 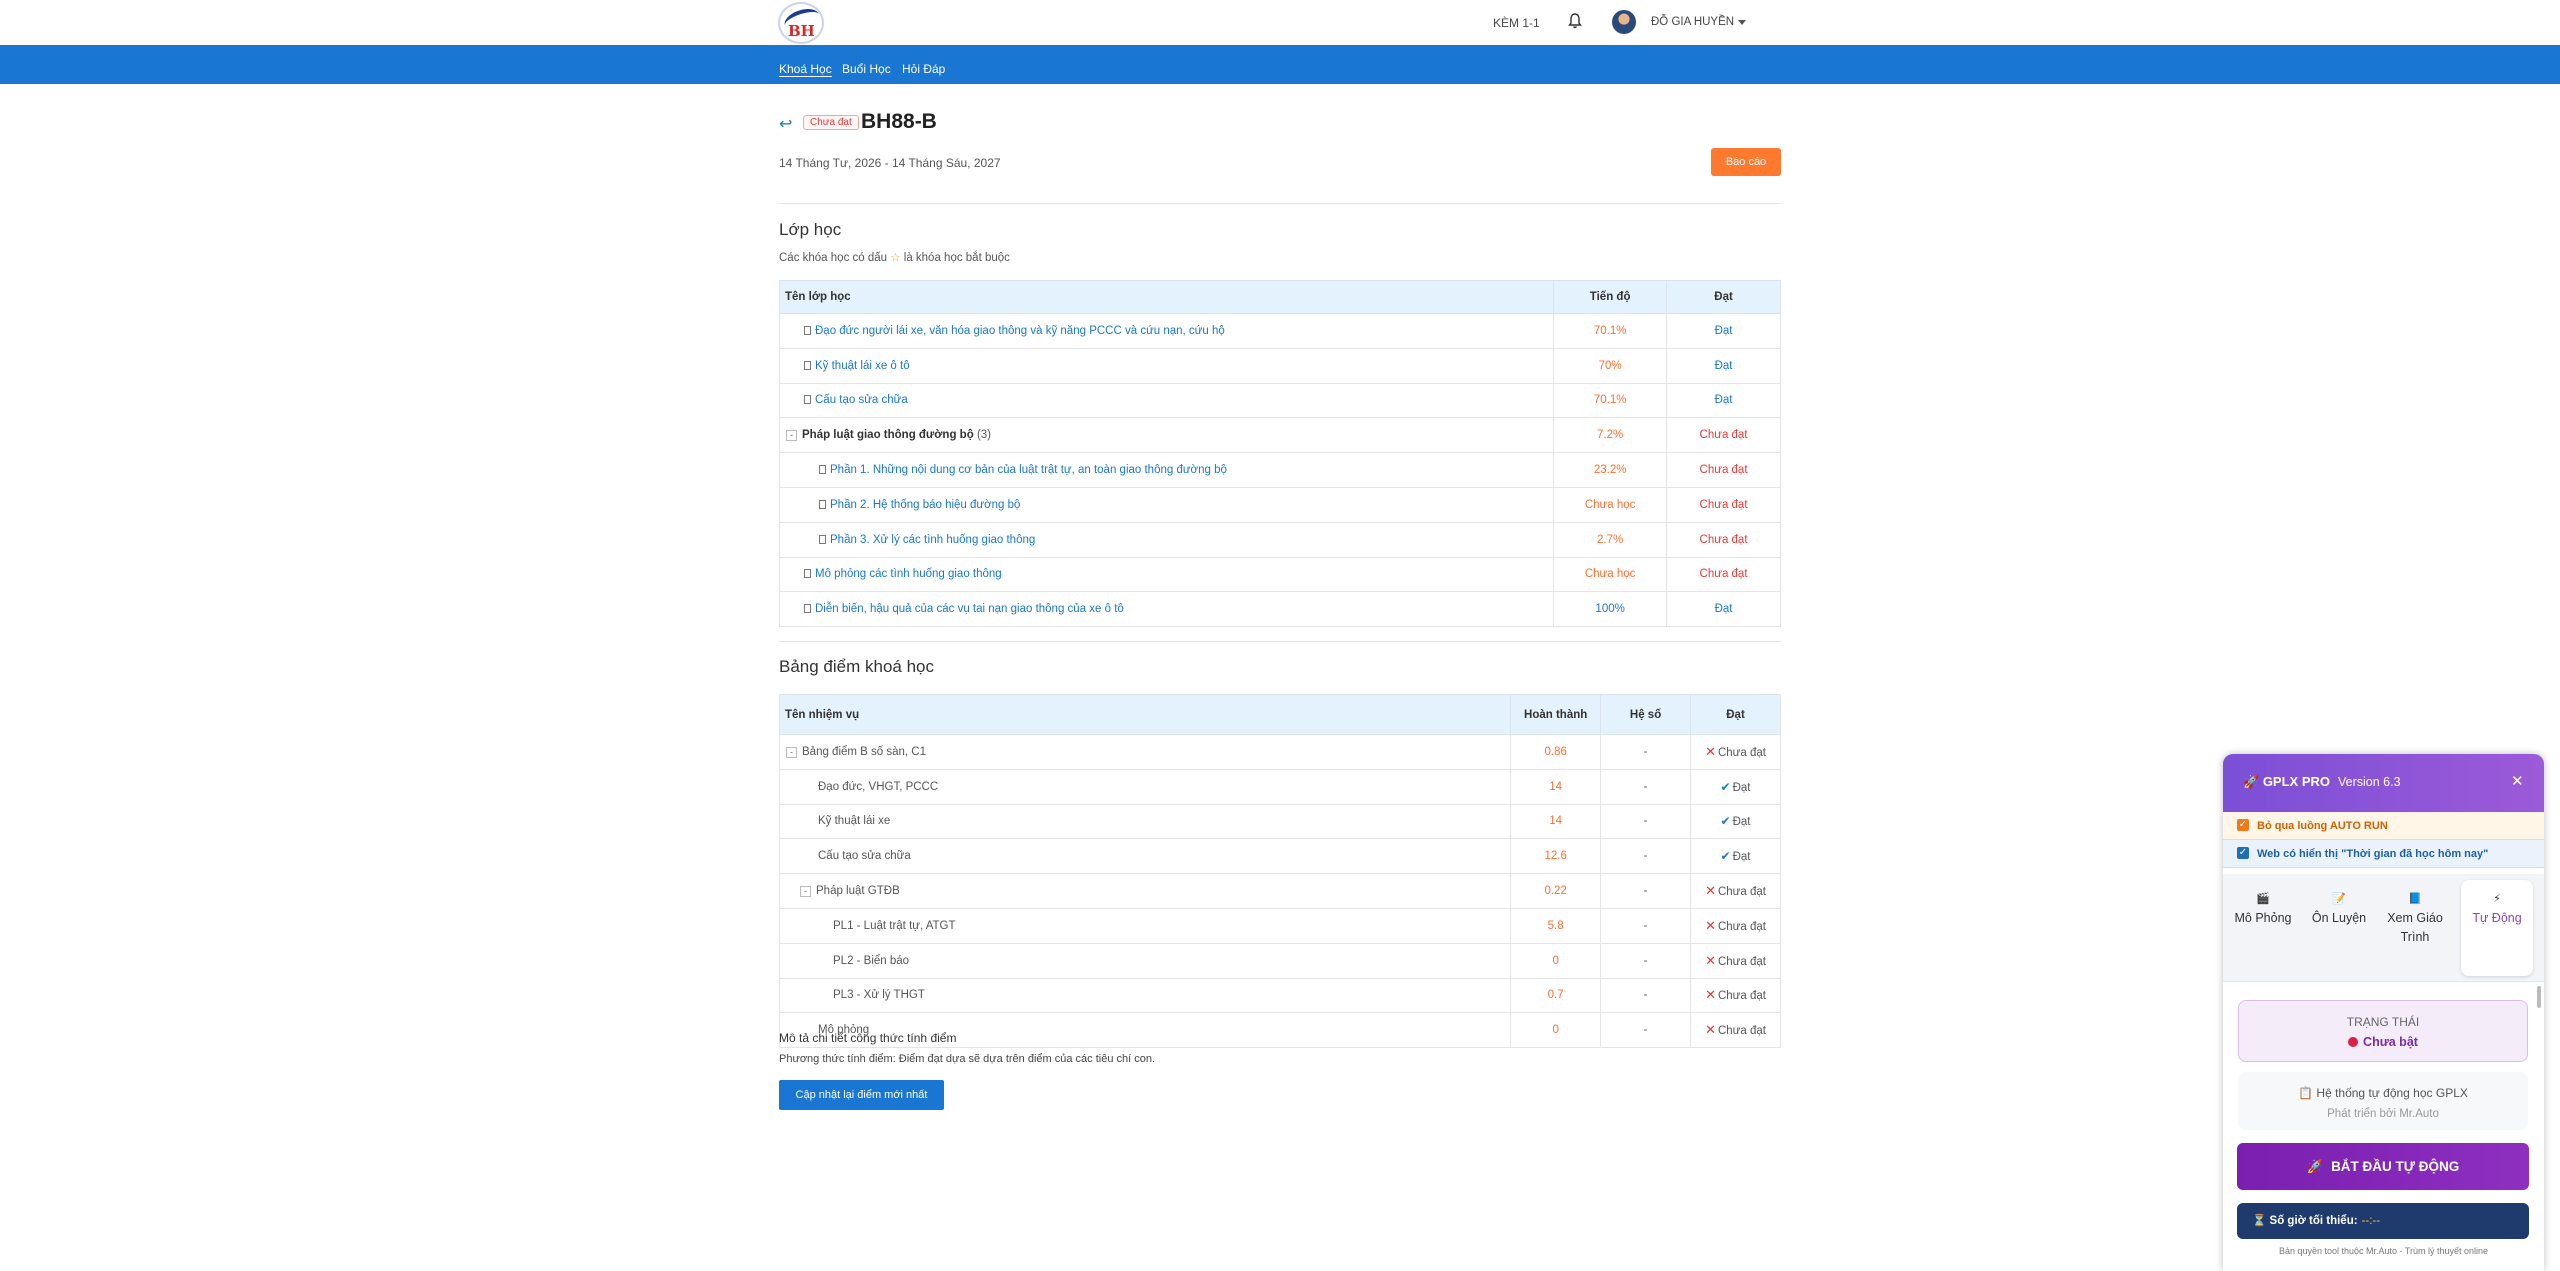 What do you see at coordinates (1279, 925) in the screenshot?
I see `table-row: PL1 - Luật trật tự, ATGT 5.8 - ✕ Chưa đạt` at bounding box center [1279, 925].